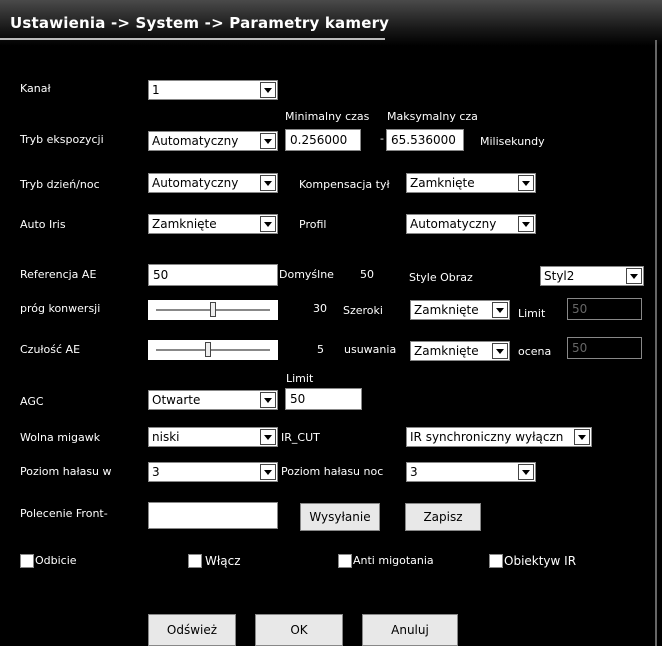  What do you see at coordinates (443, 517) in the screenshot?
I see `zapisz-button: Zapisz` at bounding box center [443, 517].